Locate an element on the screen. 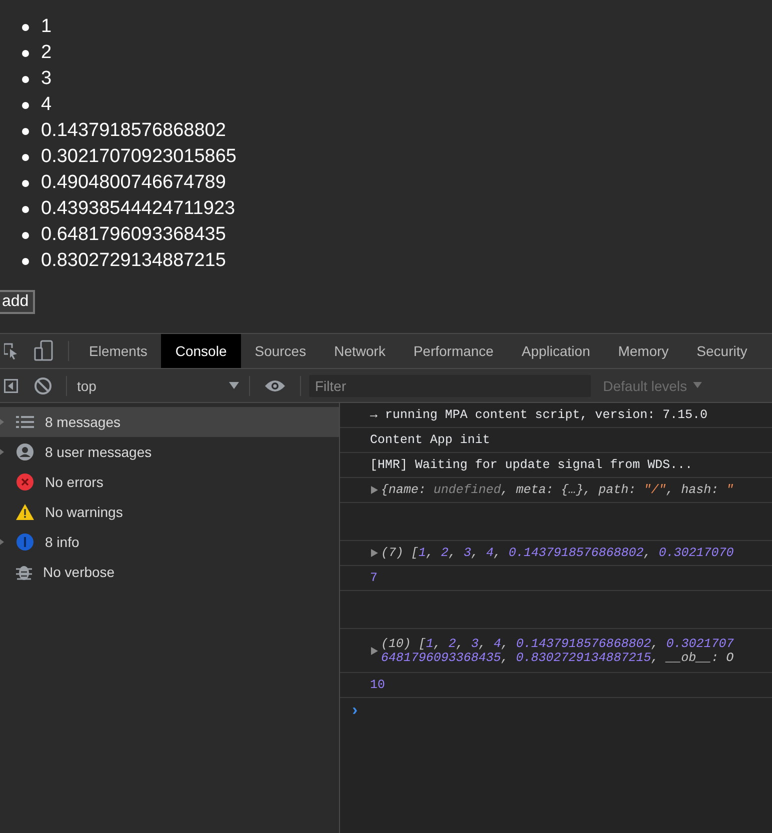 This screenshot has width=772, height=833. panel-tab: Application is located at coordinates (556, 351).